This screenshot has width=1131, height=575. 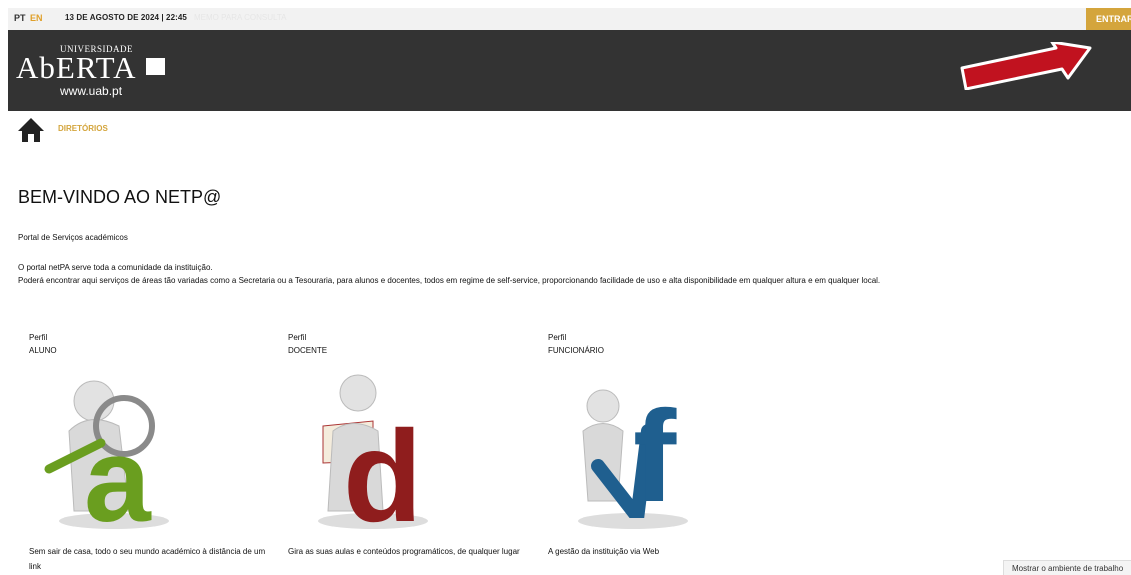 I want to click on funcionario-checkmark-figure-icon: f, so click(x=633, y=451).